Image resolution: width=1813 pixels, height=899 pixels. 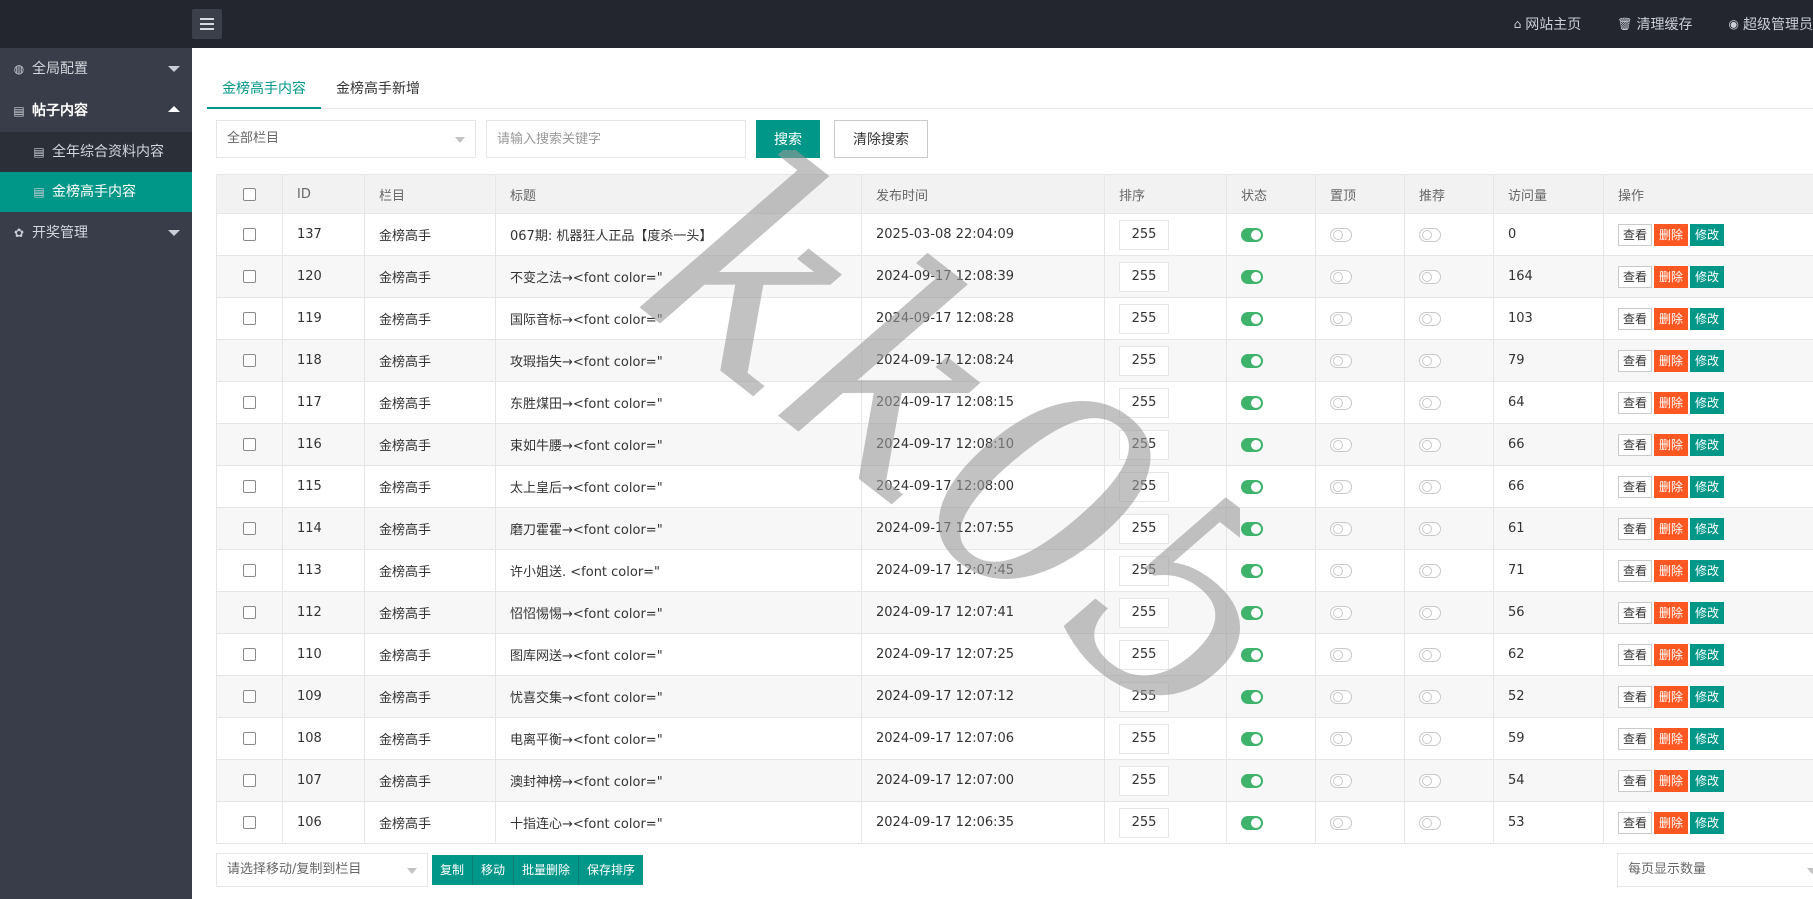 What do you see at coordinates (264, 90) in the screenshot?
I see `tab-ranking-content: 金榜高手内容` at bounding box center [264, 90].